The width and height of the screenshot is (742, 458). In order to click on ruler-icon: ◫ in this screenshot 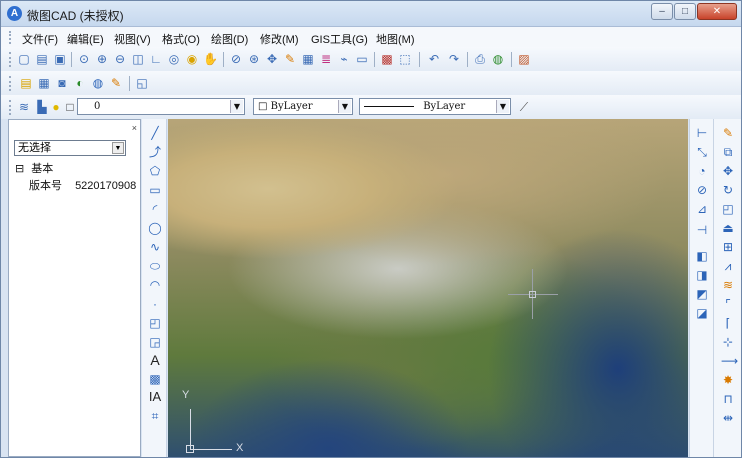, I will do `click(138, 59)`.